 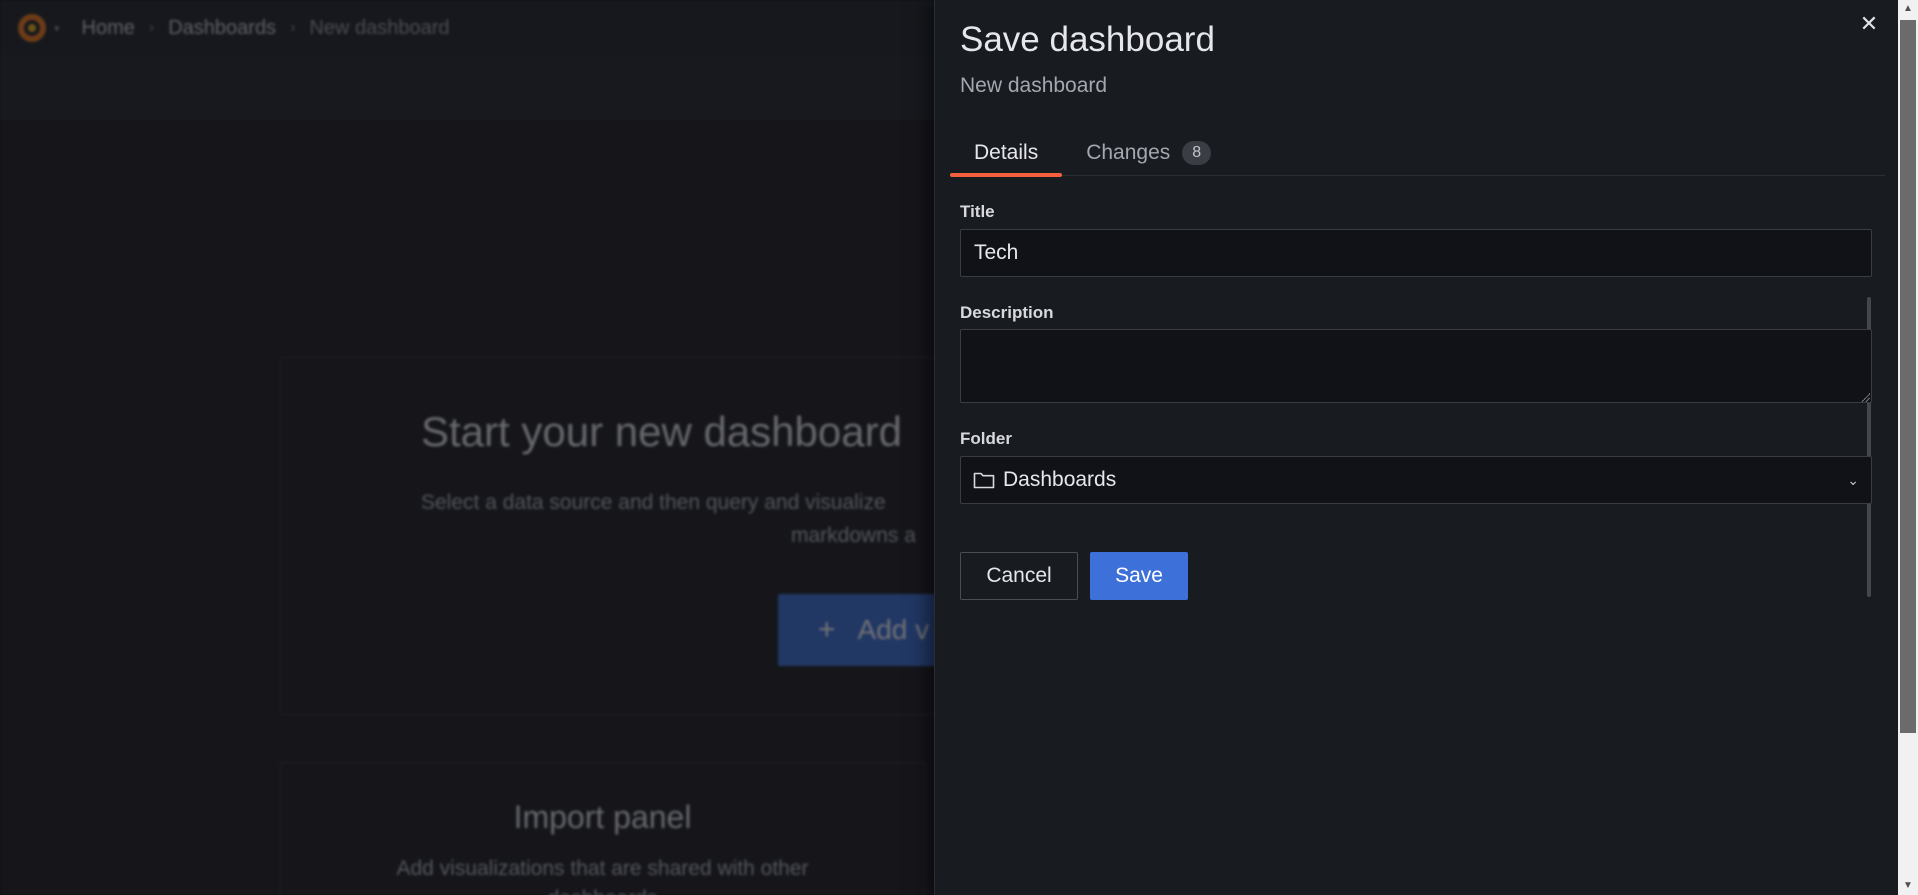 I want to click on tab-changes-label: Changes, so click(x=1128, y=152).